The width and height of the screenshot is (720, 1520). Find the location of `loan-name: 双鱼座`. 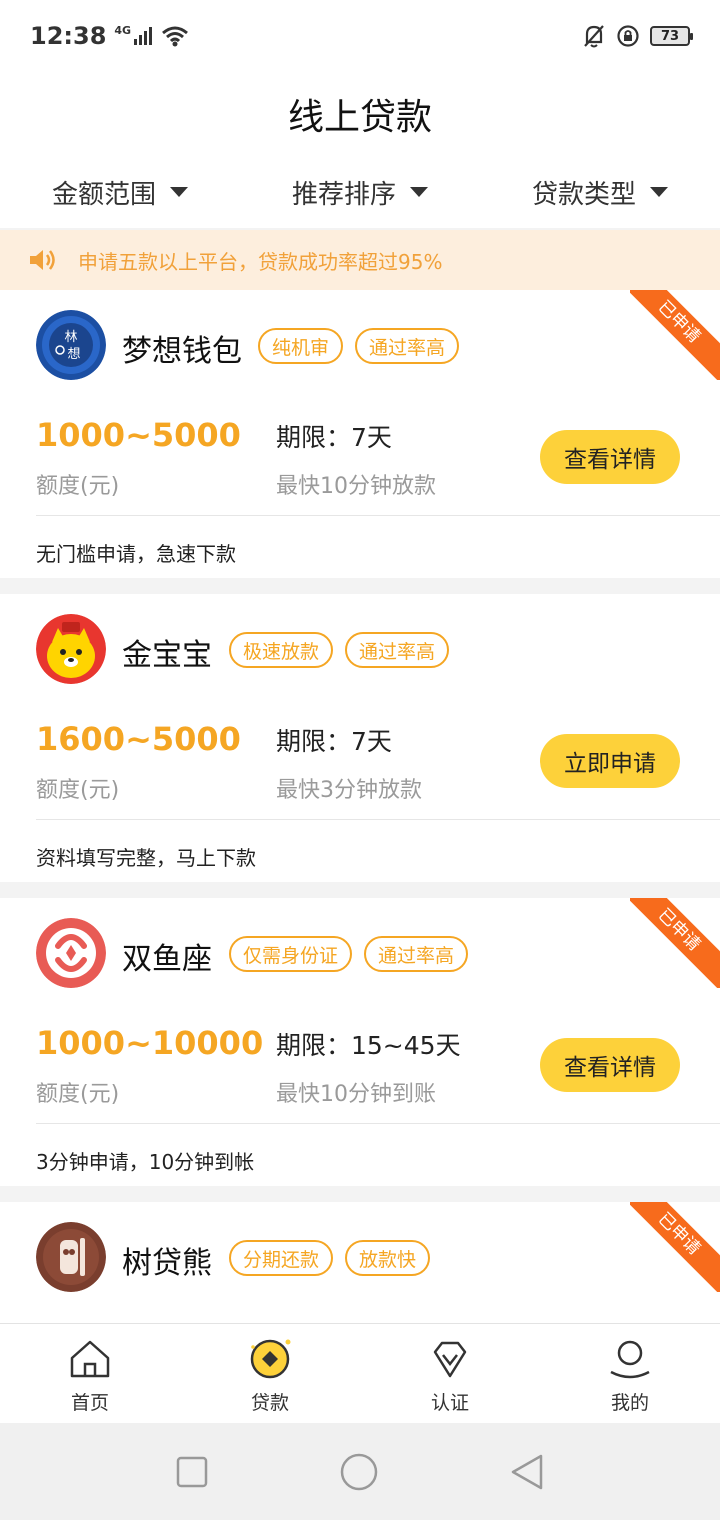

loan-name: 双鱼座 is located at coordinates (167, 959).